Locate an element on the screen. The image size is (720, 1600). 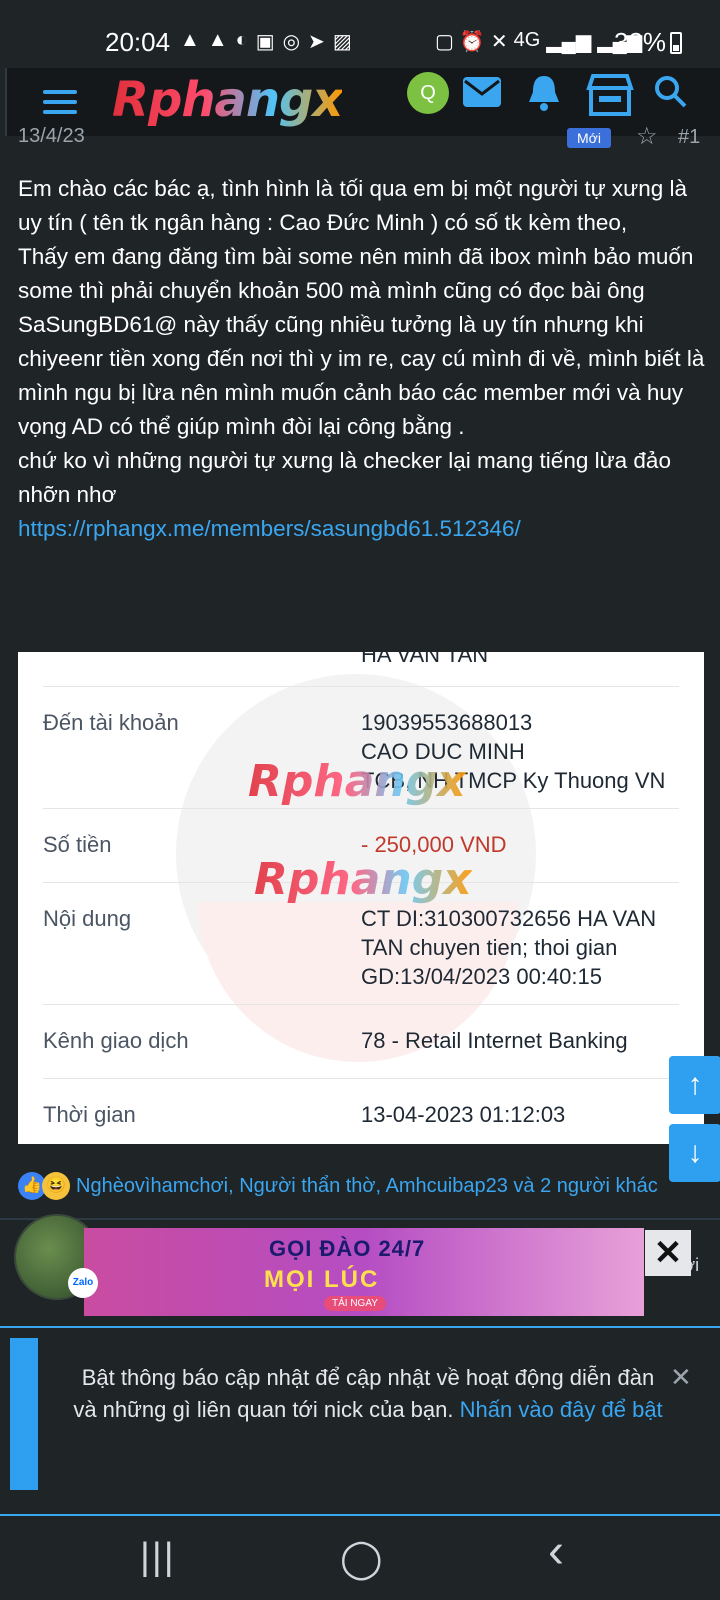
ad-banner: GỌI ĐÀO 24/7 MỌI LÚC TẢI NGAY is located at coordinates (364, 1272).